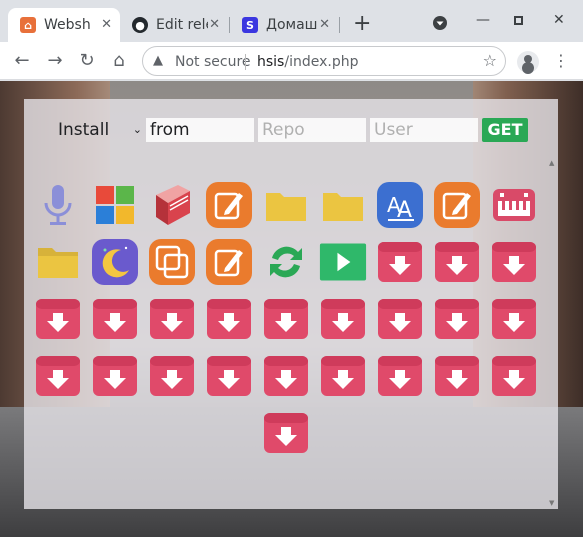 Image resolution: width=583 pixels, height=537 pixels. I want to click on address-bar: ▲ Not secure hsis/index.php ☆, so click(324, 61).